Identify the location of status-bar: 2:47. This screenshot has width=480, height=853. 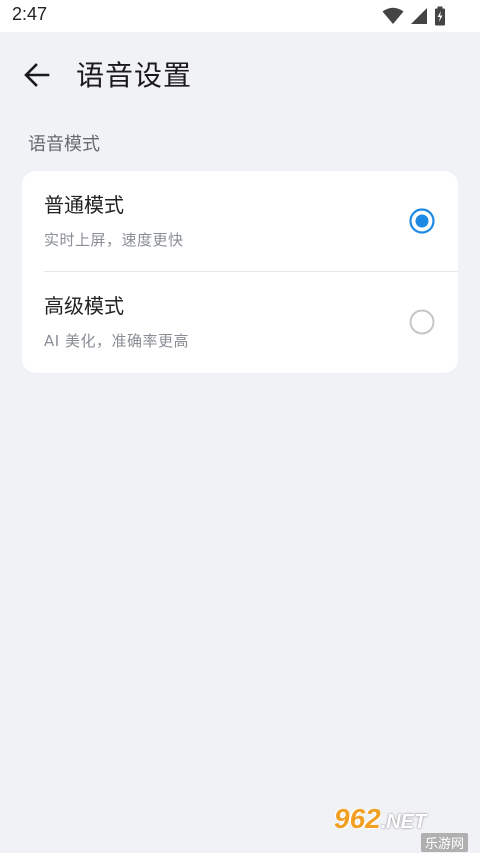
(240, 16).